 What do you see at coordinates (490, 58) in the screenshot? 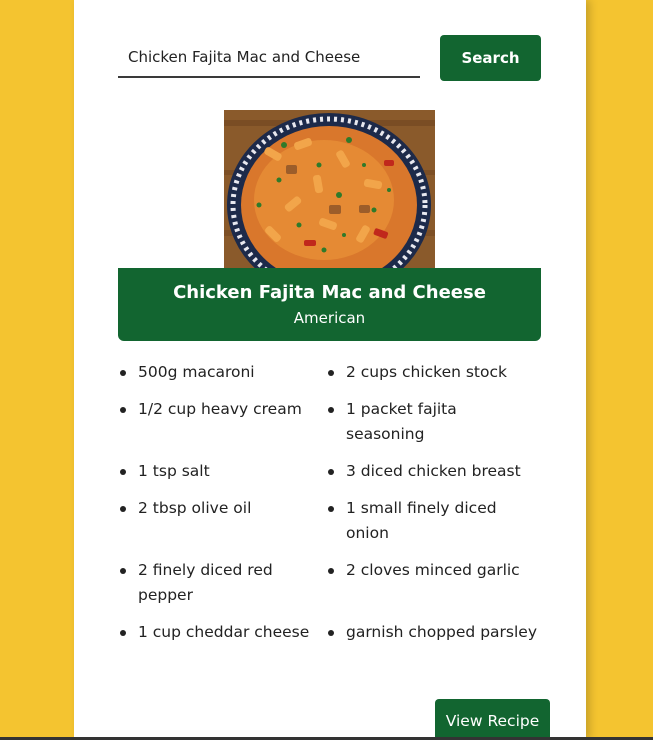
I see `search-button: Search` at bounding box center [490, 58].